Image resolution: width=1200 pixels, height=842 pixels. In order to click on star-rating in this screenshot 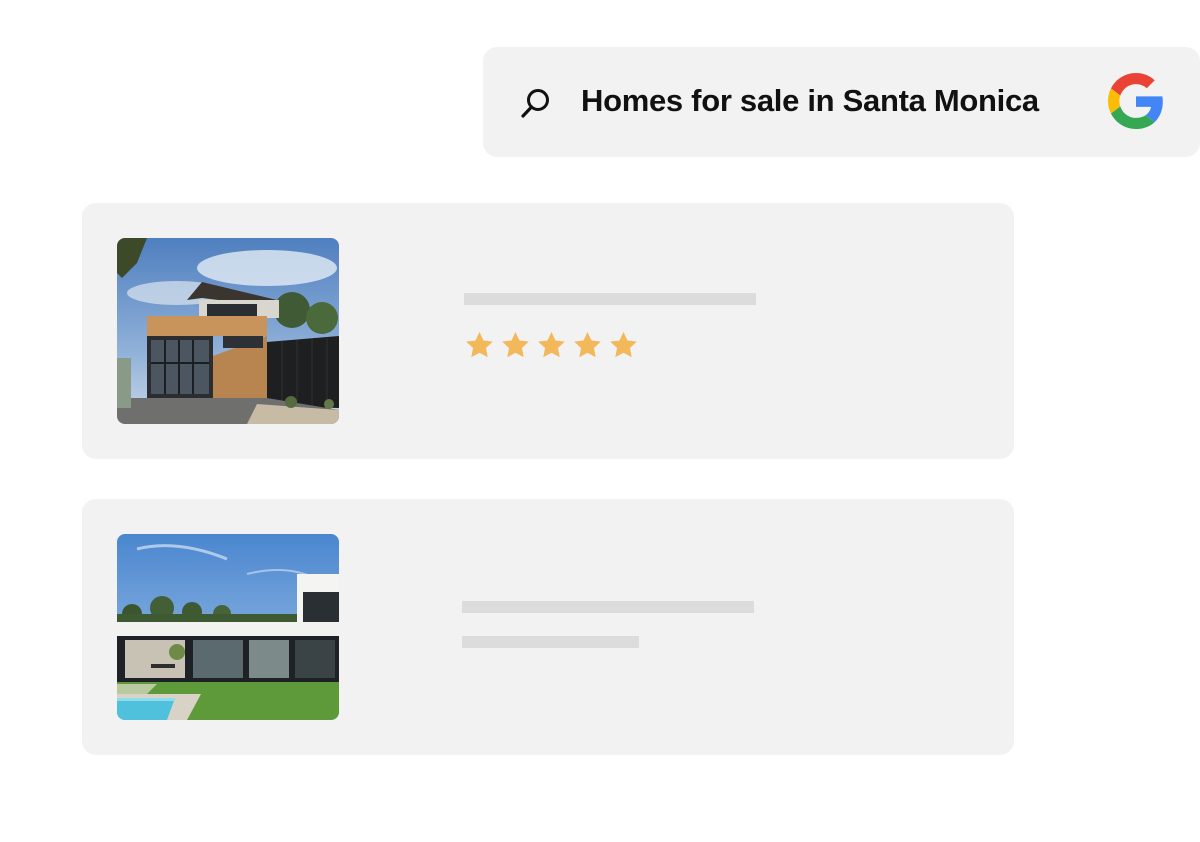, I will do `click(551, 345)`.